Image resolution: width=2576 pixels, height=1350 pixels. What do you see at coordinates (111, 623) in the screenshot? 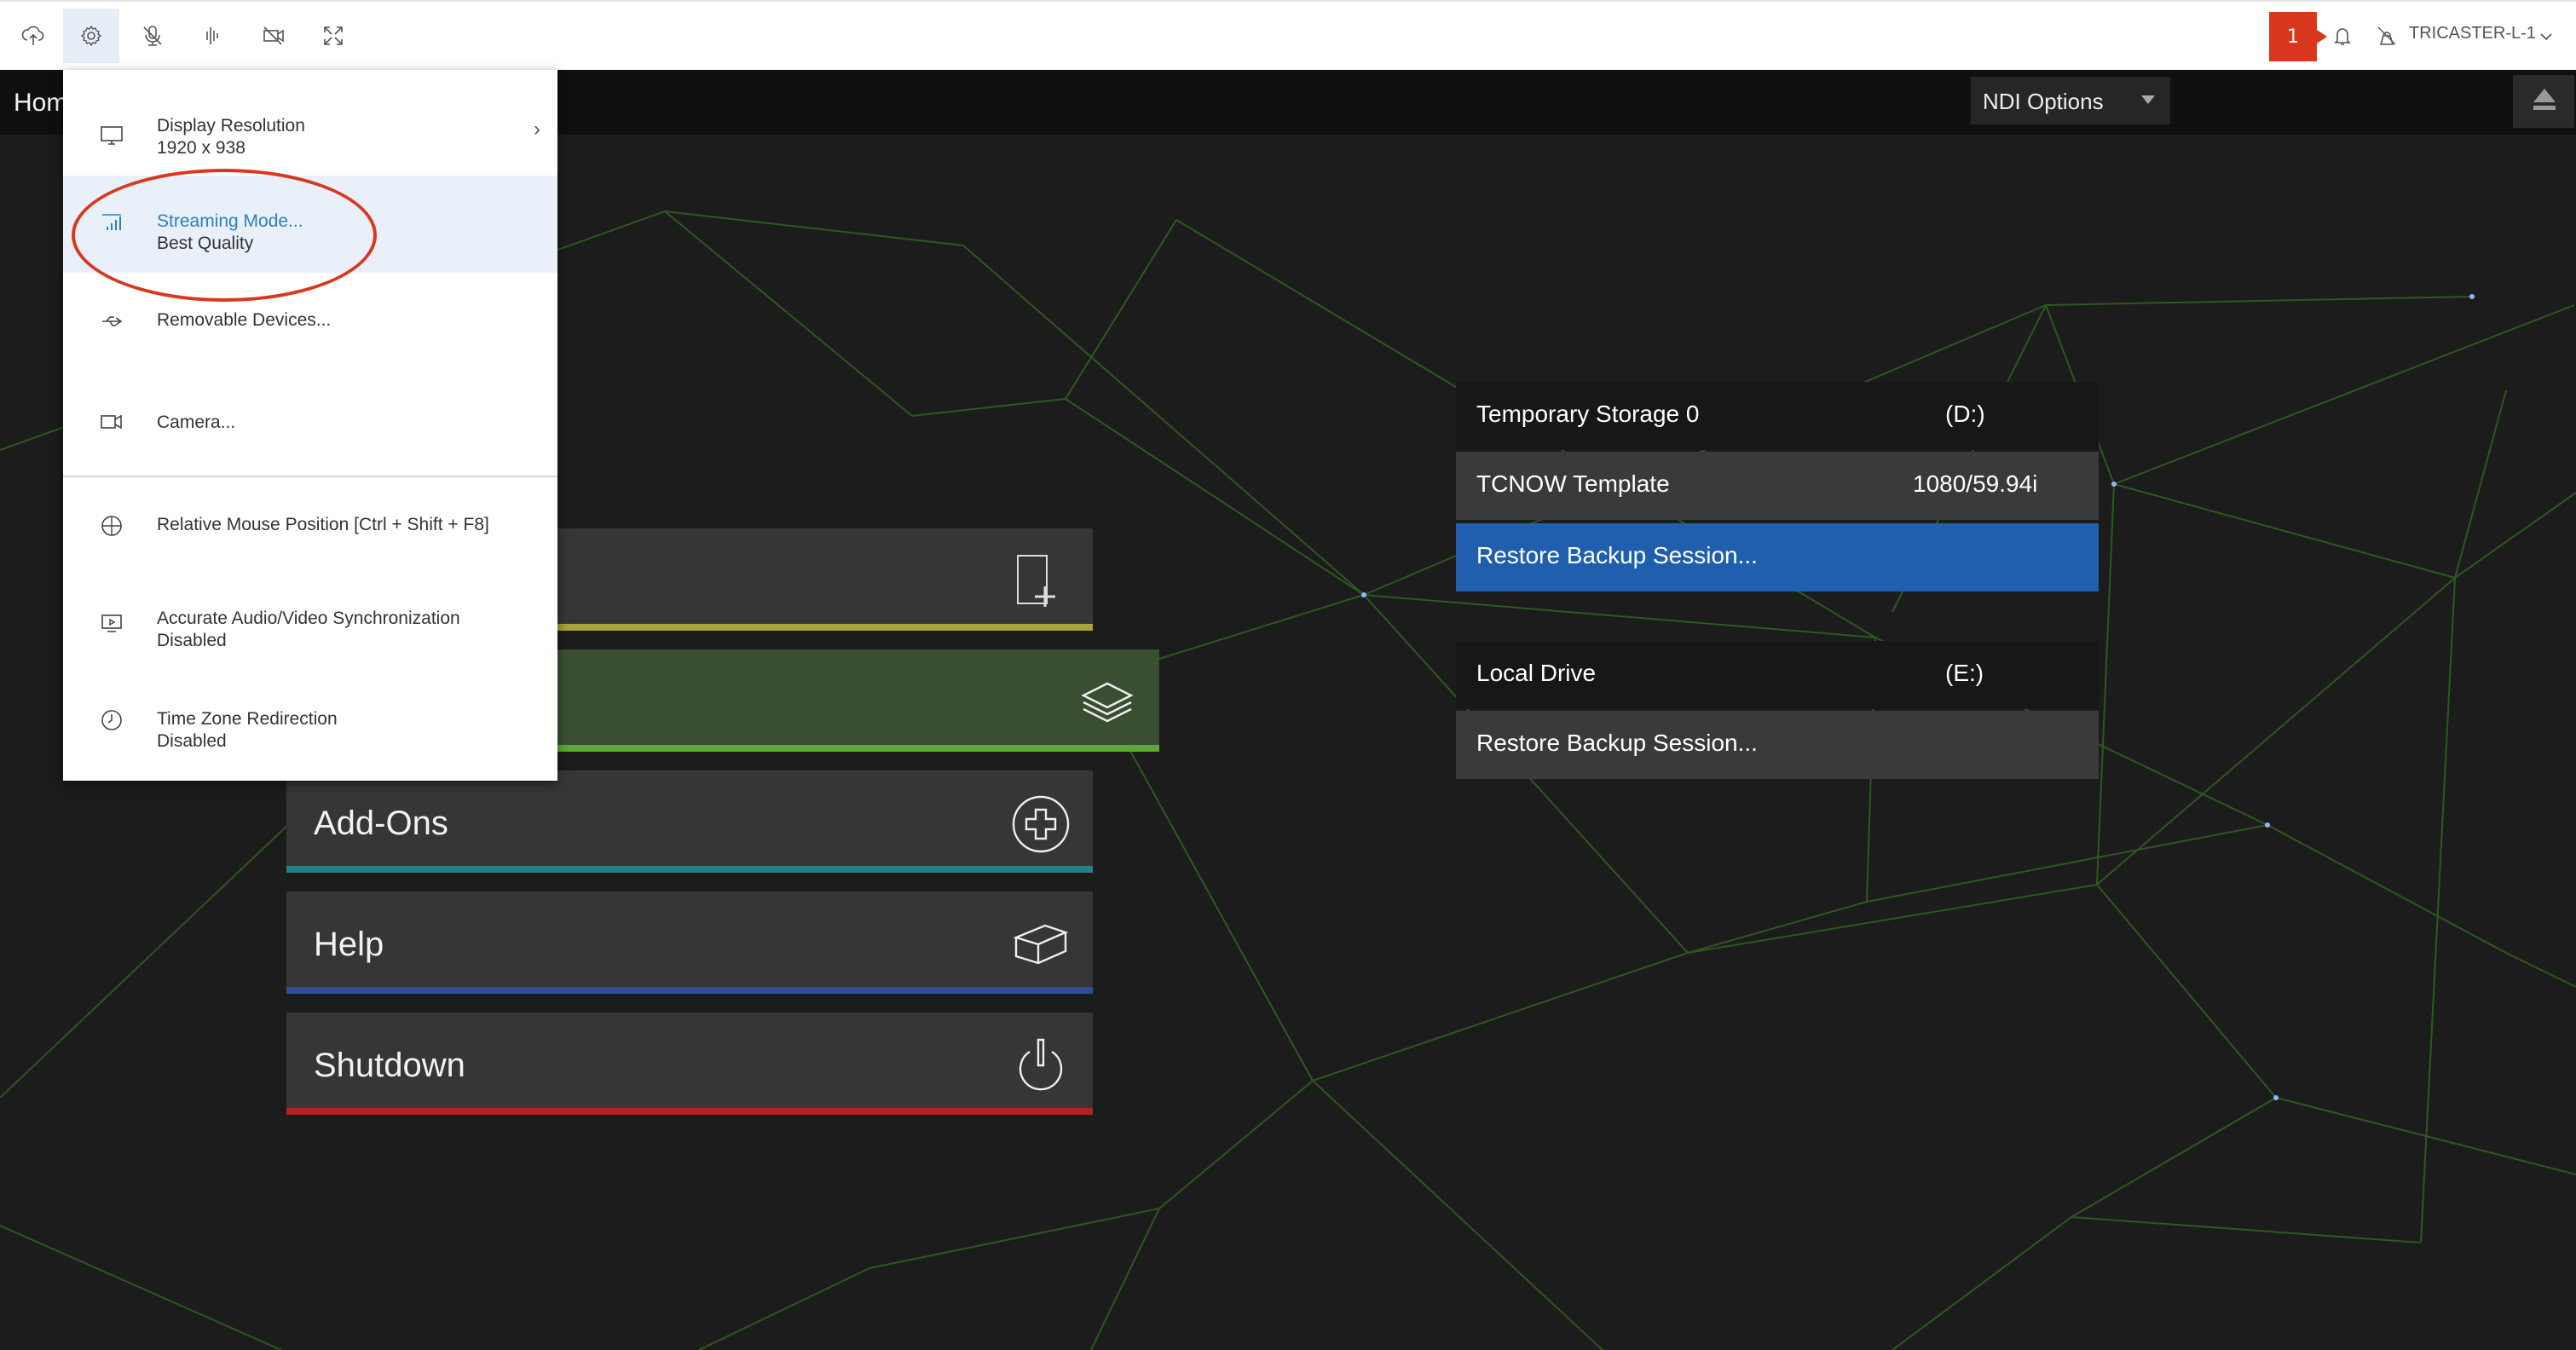
I see `av-sync-icon` at bounding box center [111, 623].